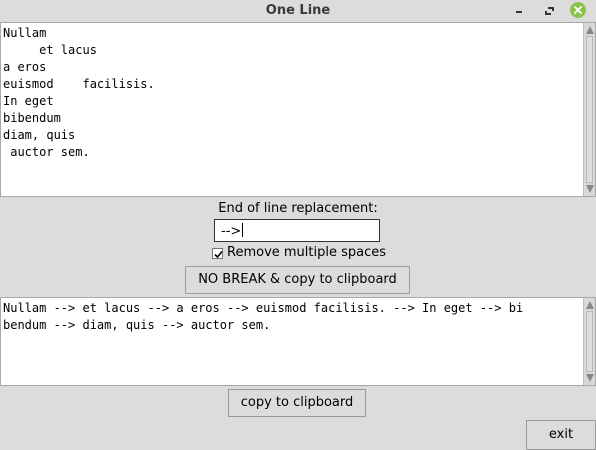 The image size is (596, 450). Describe the element at coordinates (231, 231) in the screenshot. I see `replacement-value: -->` at that location.